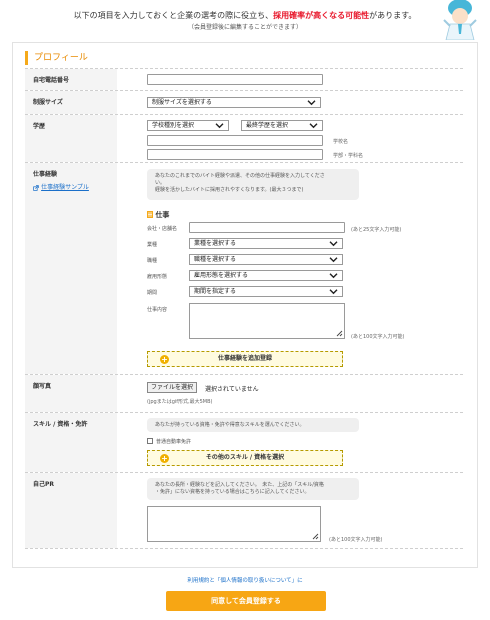 The image size is (490, 620). Describe the element at coordinates (71, 102) in the screenshot. I see `uniform-size-label: 制服サイズ` at that location.